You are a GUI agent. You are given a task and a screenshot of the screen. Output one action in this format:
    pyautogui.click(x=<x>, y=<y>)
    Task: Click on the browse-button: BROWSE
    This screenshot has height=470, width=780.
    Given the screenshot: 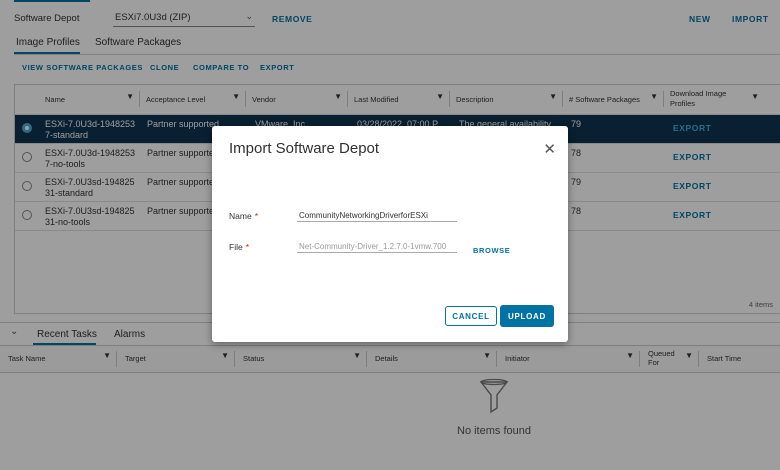 What is the action you would take?
    pyautogui.click(x=491, y=250)
    